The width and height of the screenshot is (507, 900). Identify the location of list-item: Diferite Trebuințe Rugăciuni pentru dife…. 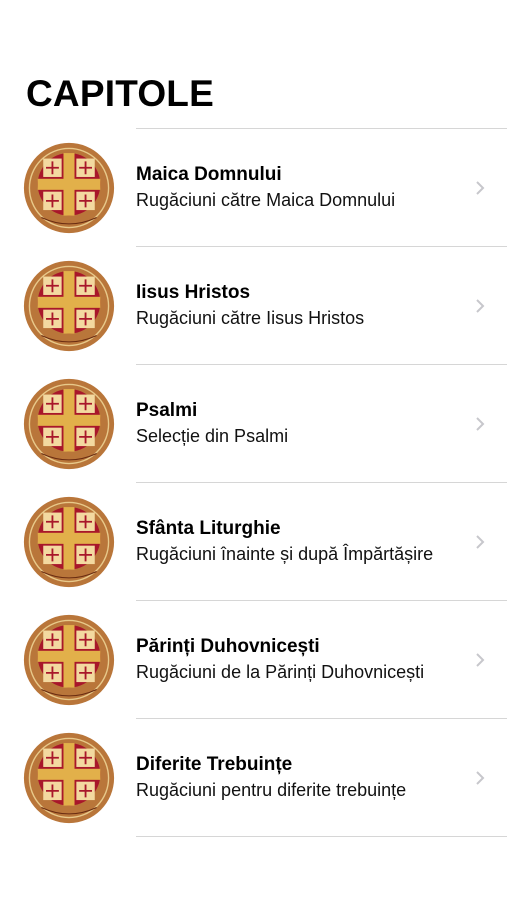
(265, 778).